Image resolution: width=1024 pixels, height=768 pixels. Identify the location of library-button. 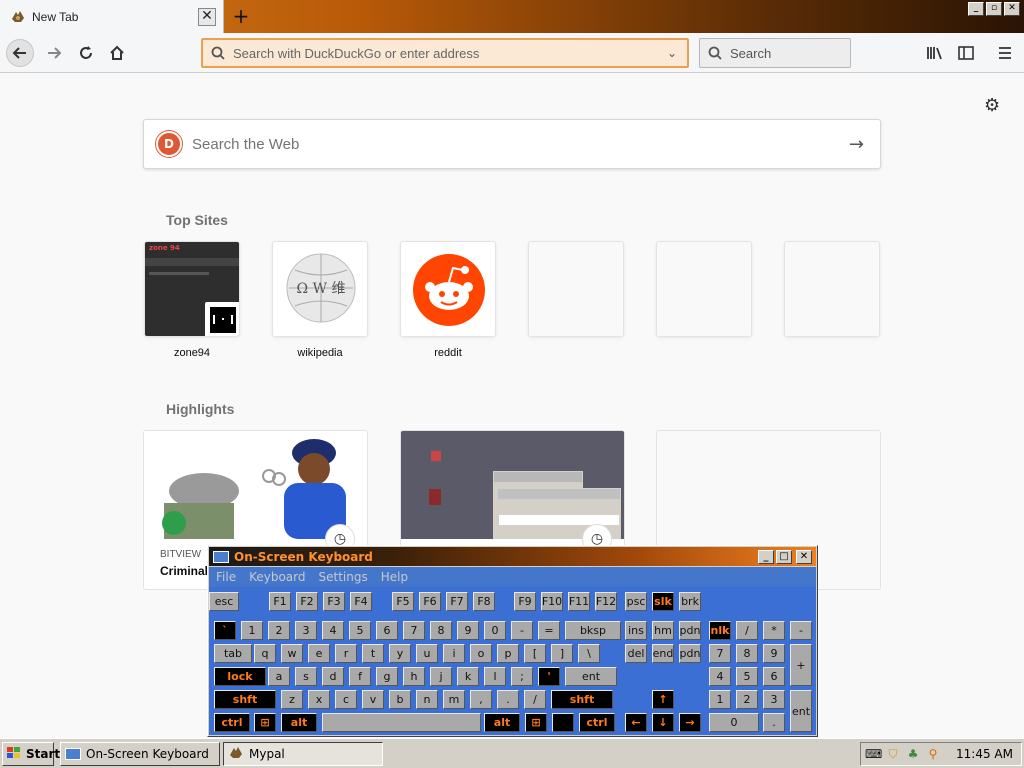
(935, 53).